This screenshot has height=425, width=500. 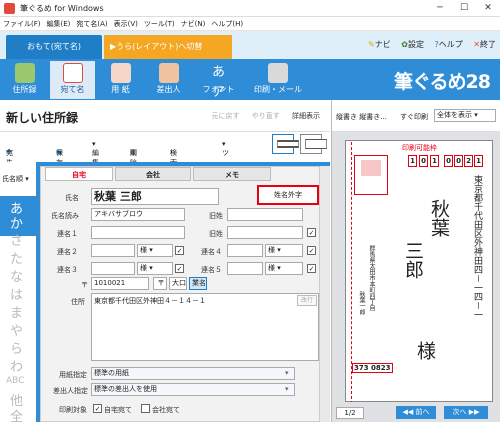 What do you see at coordinates (168, 47) in the screenshot?
I see `switch-back-button: ▶うら(レイアウト)へ切替` at bounding box center [168, 47].